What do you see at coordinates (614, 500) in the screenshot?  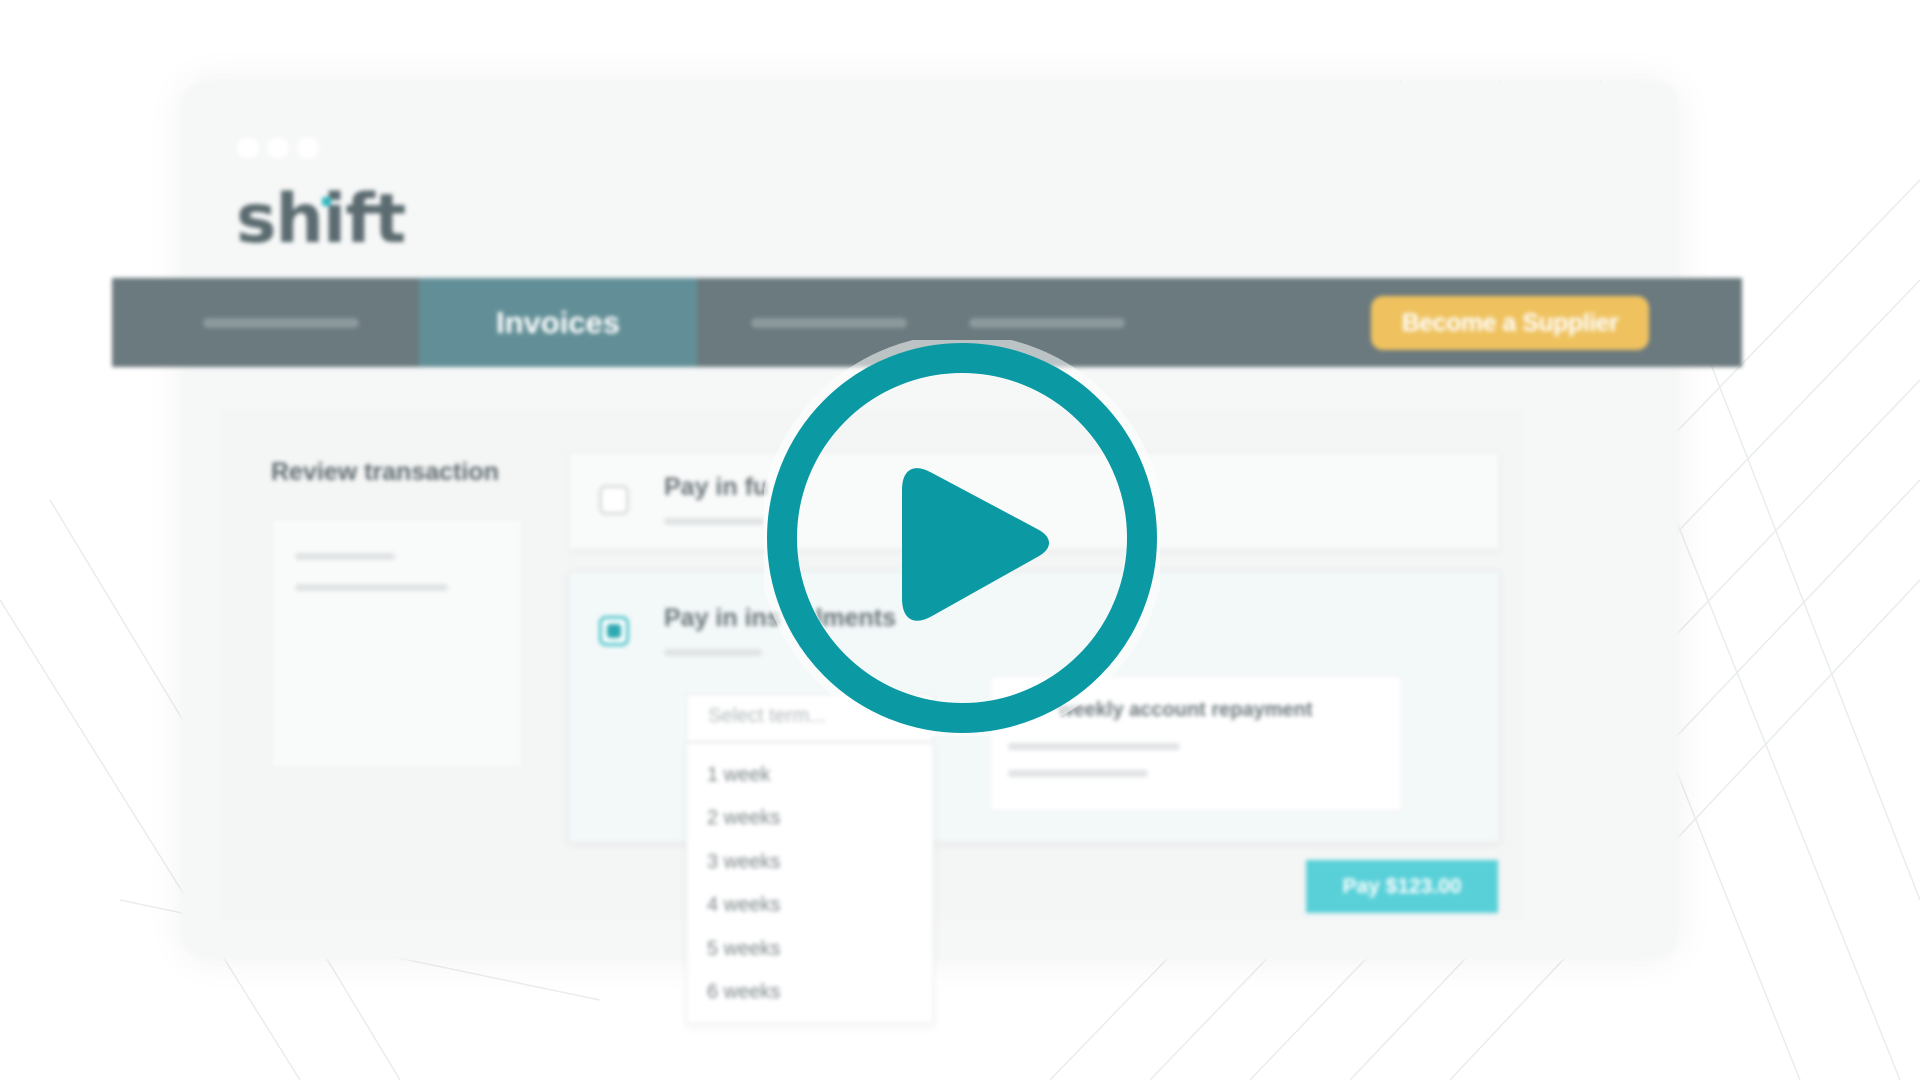 I see `pay-in-full-checkbox` at bounding box center [614, 500].